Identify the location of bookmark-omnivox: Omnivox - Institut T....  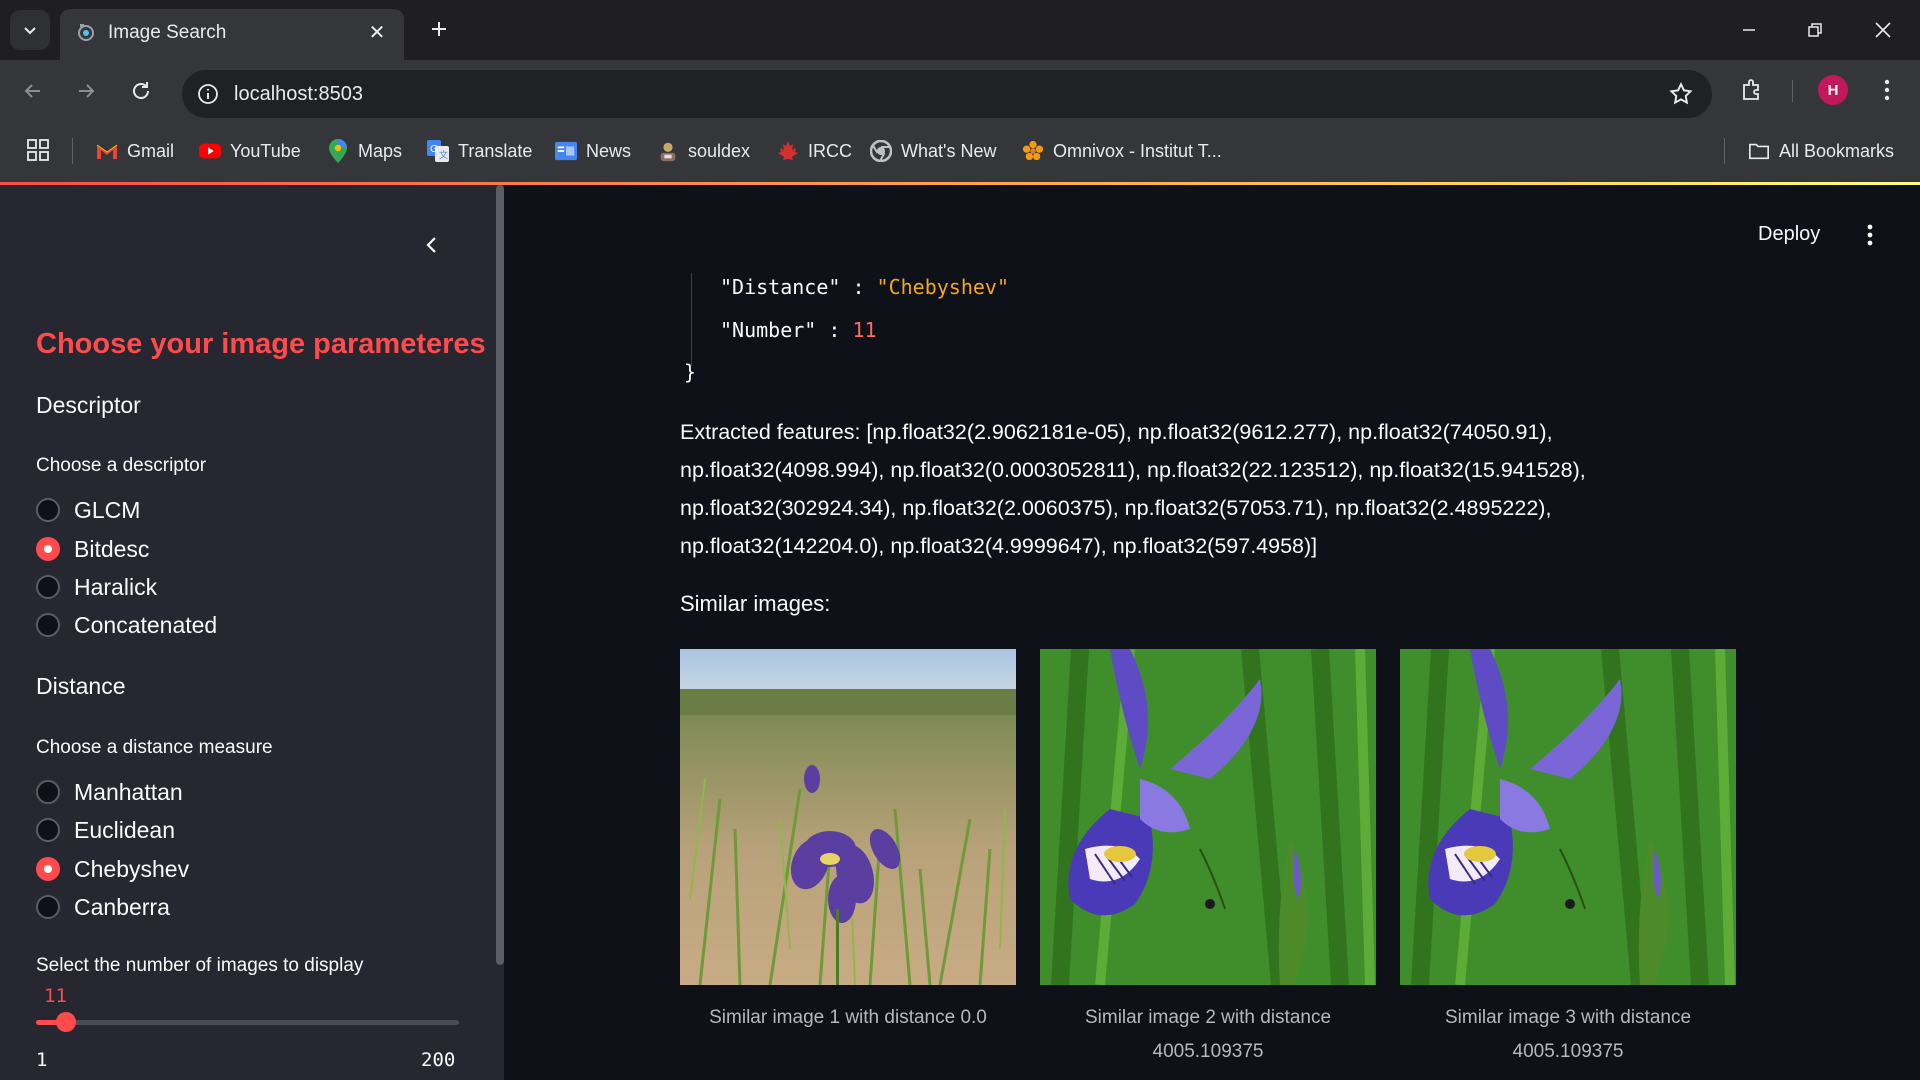
(1122, 151).